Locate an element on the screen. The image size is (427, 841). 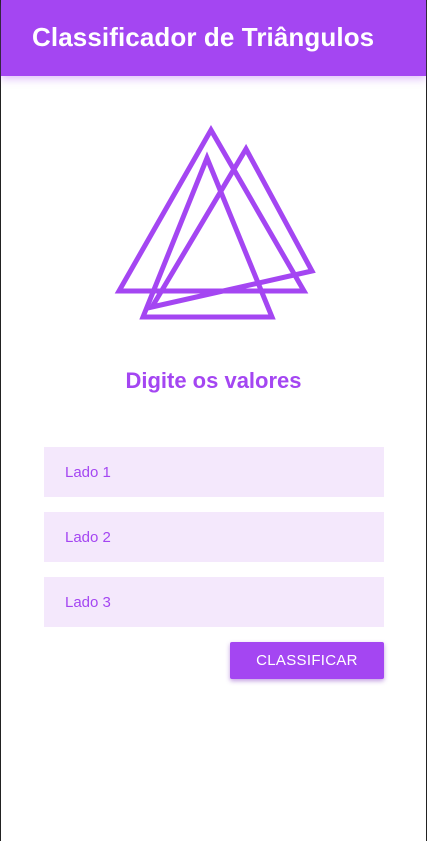
app-title: Classificador de Triângulos is located at coordinates (203, 37).